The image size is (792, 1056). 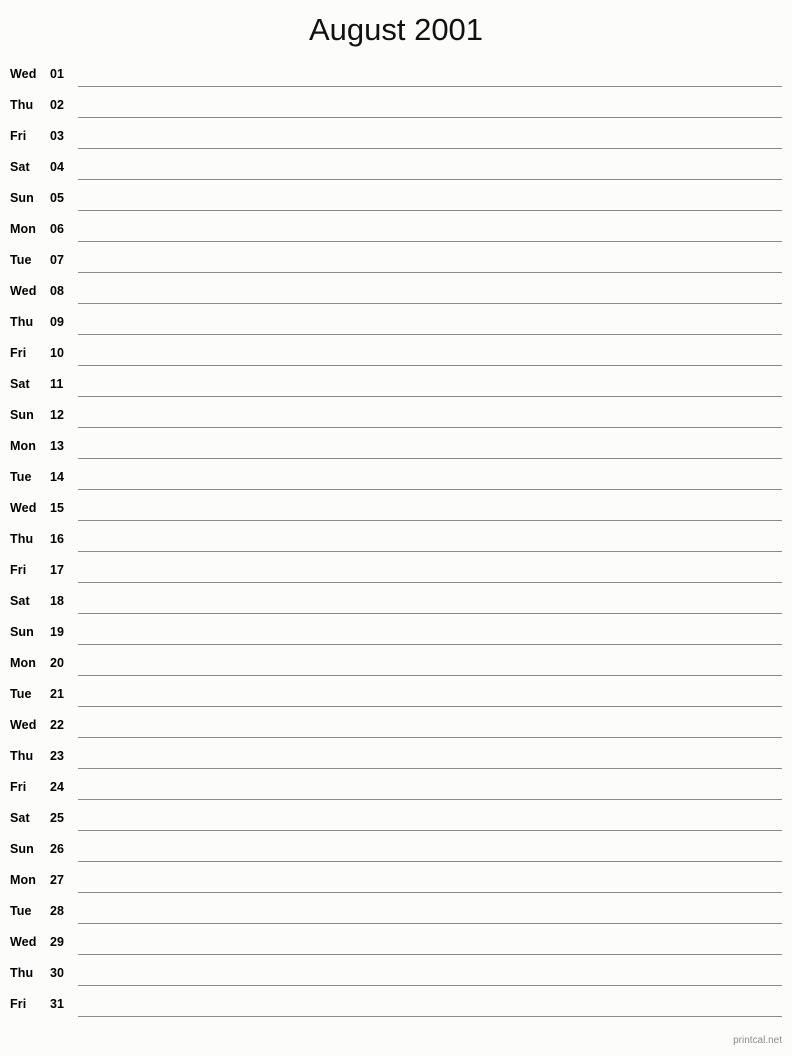 I want to click on day-row: Sun 19, so click(x=396, y=636).